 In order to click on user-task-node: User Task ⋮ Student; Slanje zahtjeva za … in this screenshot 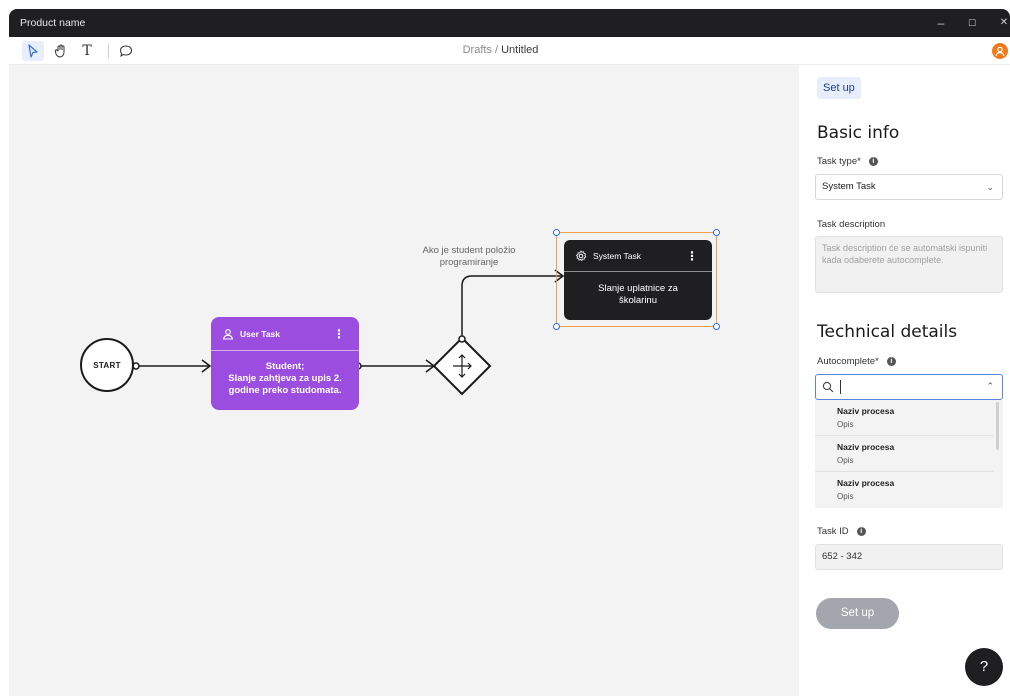, I will do `click(285, 363)`.